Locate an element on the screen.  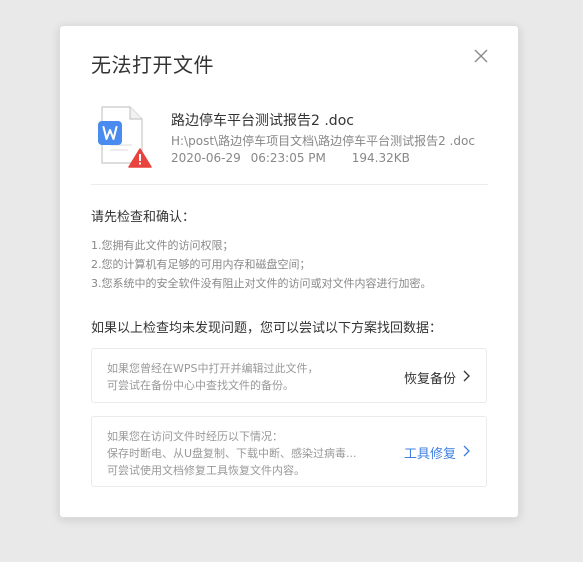
repair-tool-label: 工具修复 is located at coordinates (429, 454).